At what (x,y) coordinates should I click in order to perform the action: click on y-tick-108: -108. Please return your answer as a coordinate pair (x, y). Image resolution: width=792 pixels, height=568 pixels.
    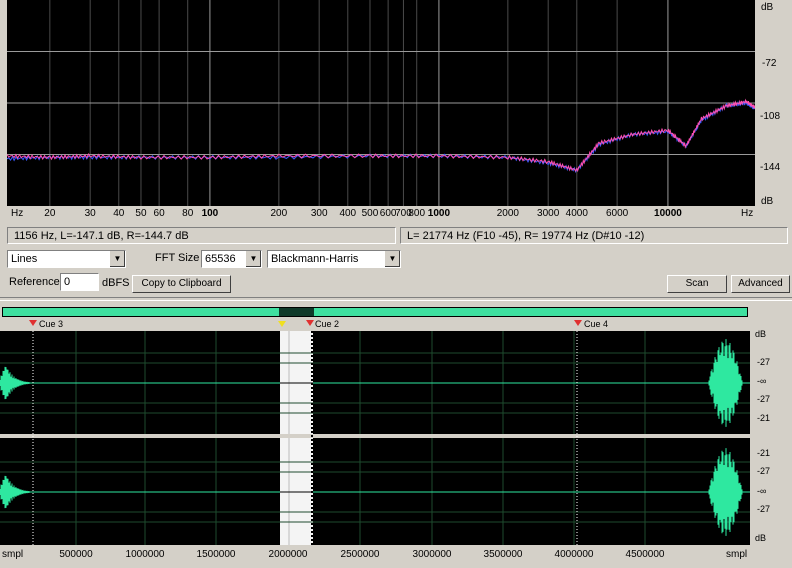
    Looking at the image, I should click on (770, 116).